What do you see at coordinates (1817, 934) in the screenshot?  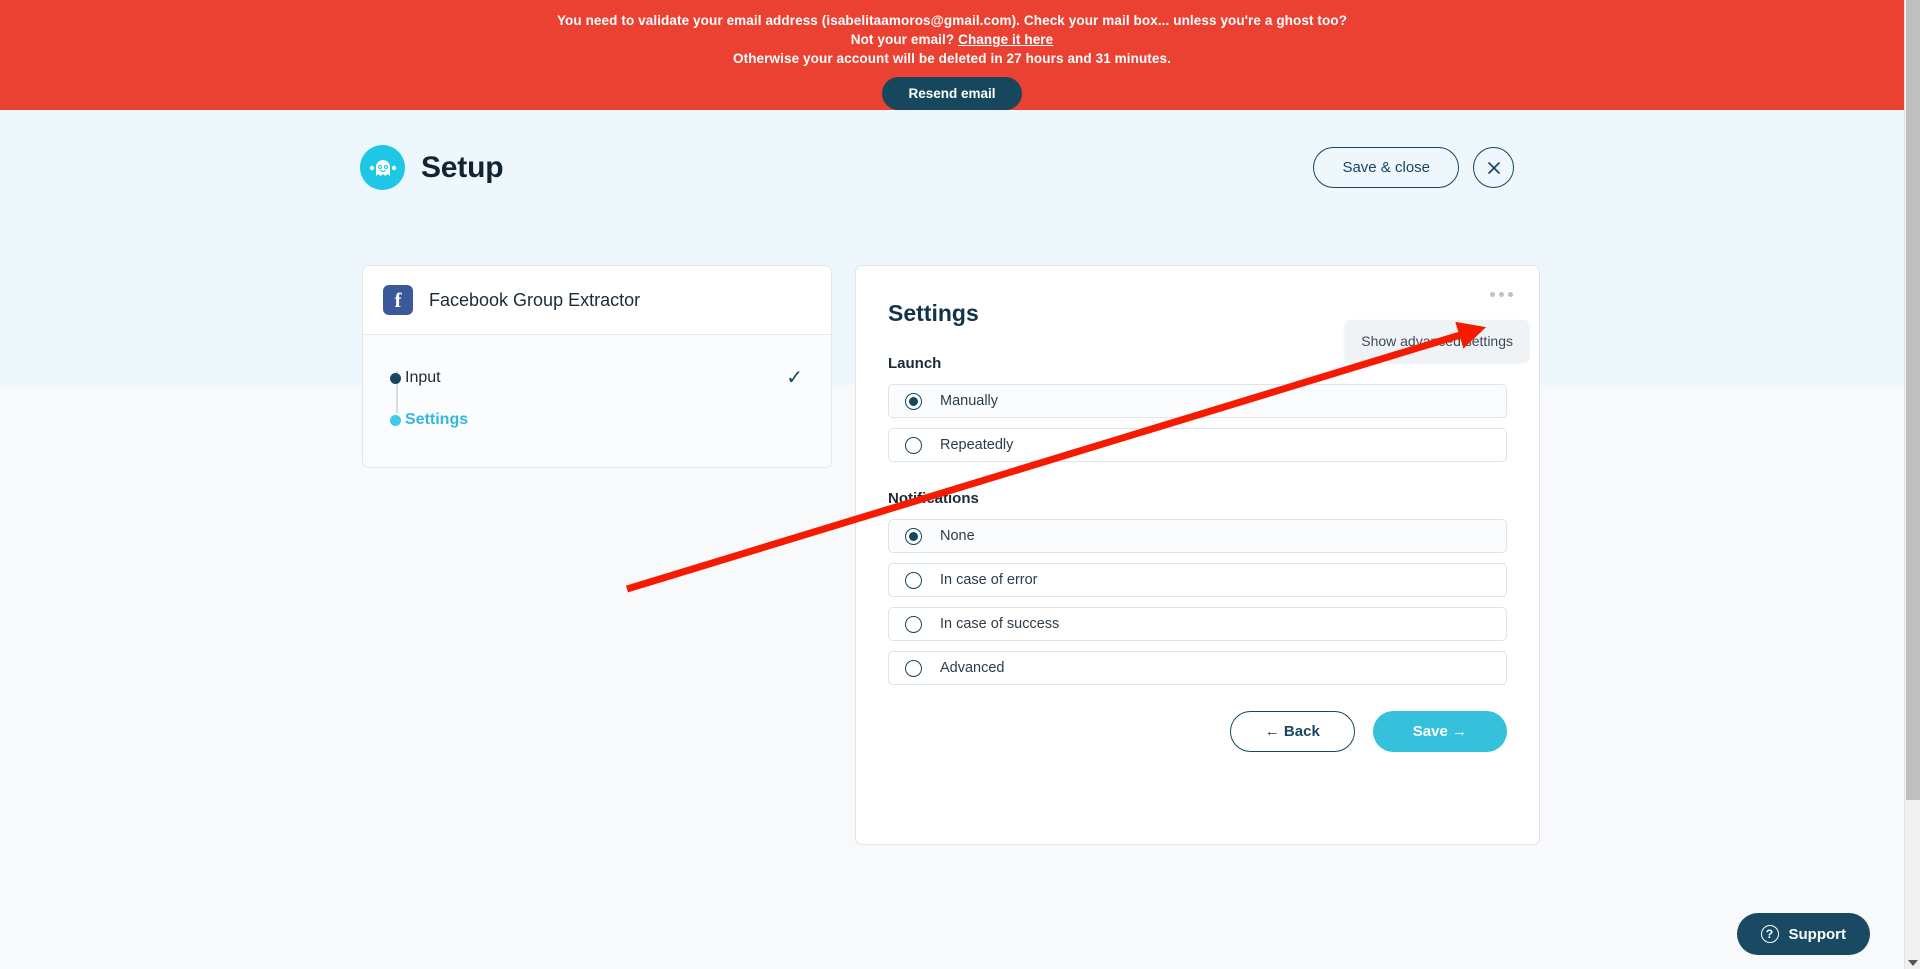 I see `support-label: Support` at bounding box center [1817, 934].